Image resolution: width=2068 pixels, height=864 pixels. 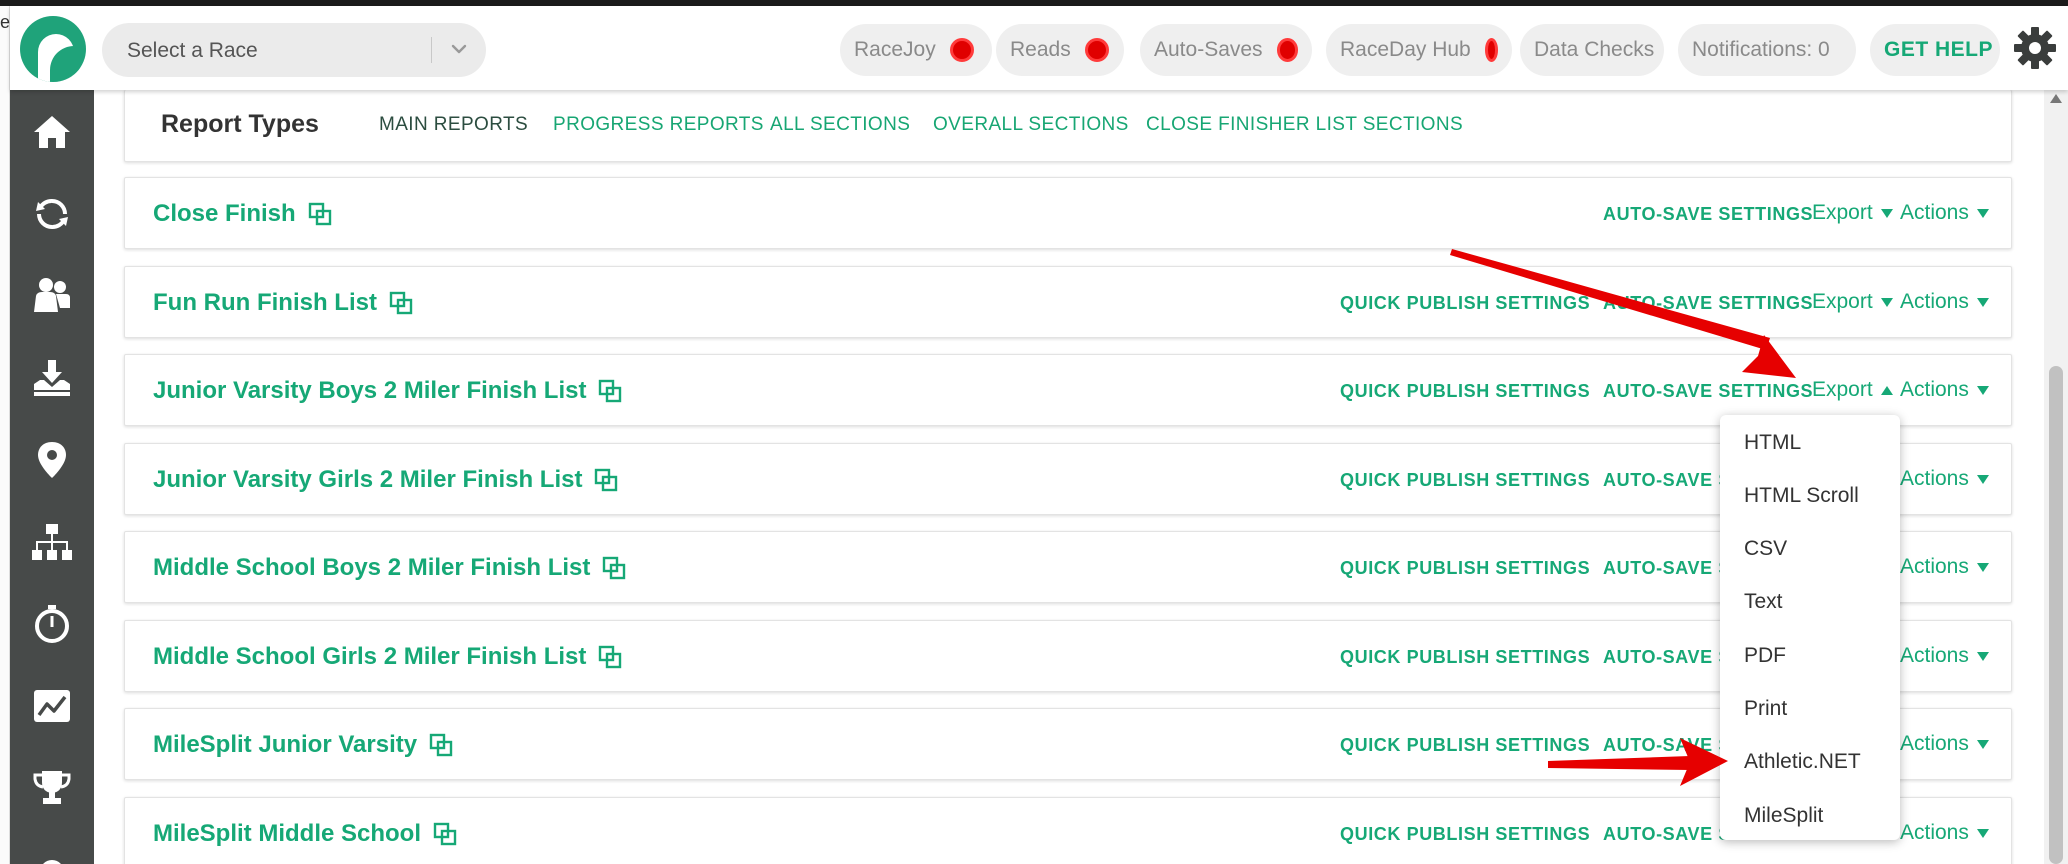 What do you see at coordinates (1842, 301) in the screenshot?
I see `export-label: Export` at bounding box center [1842, 301].